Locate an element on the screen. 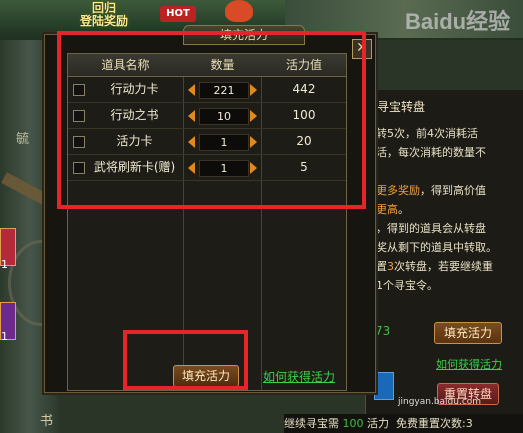 The height and width of the screenshot is (433, 523). line-post: 次转盘，若要继续重 is located at coordinates (443, 266).